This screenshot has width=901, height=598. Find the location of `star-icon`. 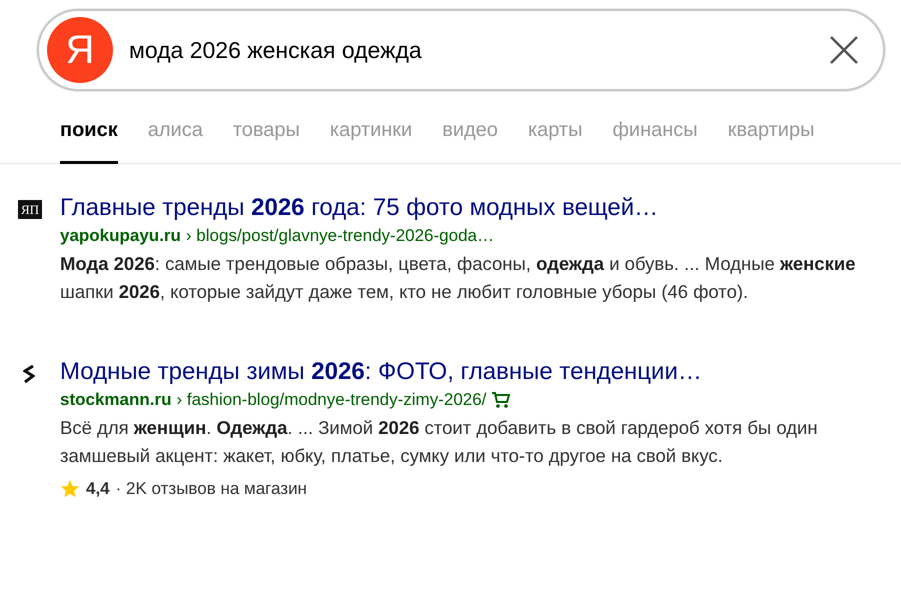

star-icon is located at coordinates (70, 488).